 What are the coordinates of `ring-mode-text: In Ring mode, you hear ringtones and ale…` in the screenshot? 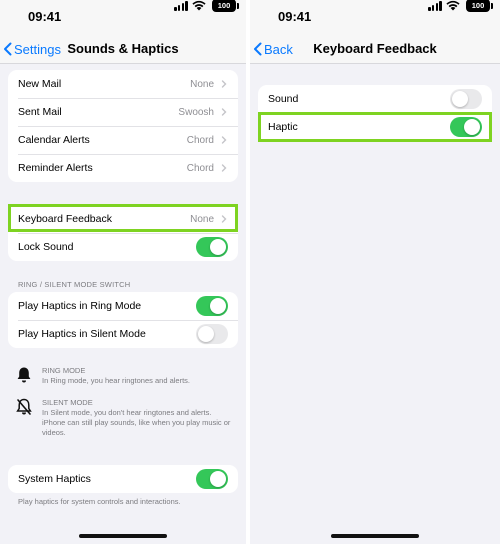 It's located at (116, 380).